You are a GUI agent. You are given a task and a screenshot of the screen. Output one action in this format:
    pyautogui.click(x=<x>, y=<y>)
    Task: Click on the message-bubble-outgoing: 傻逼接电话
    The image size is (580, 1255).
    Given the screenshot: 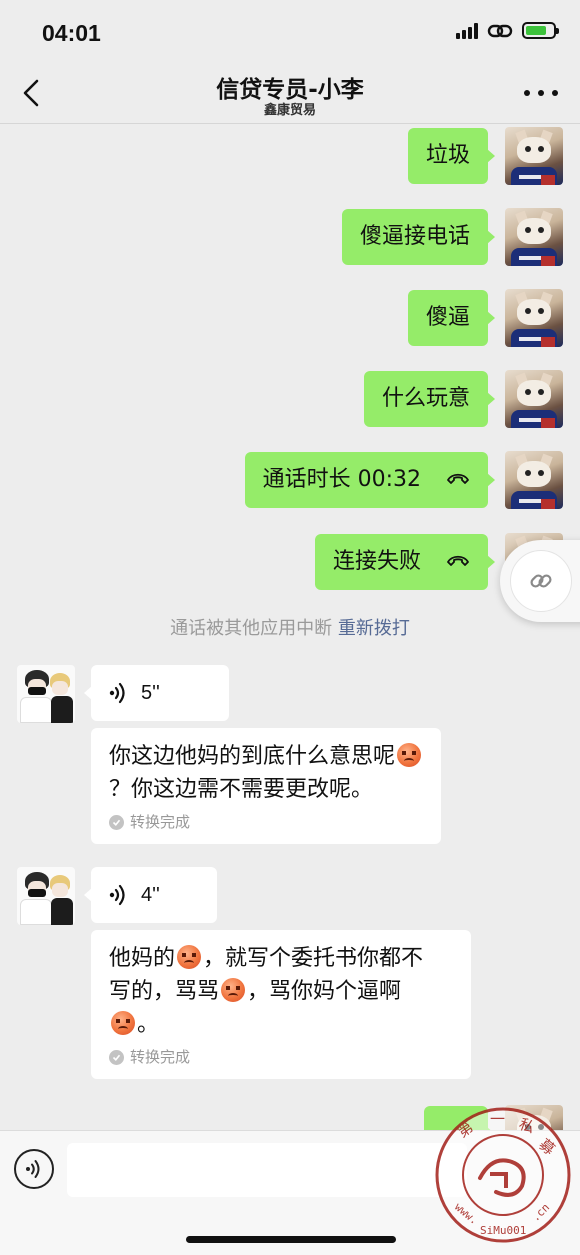 What is the action you would take?
    pyautogui.click(x=418, y=237)
    